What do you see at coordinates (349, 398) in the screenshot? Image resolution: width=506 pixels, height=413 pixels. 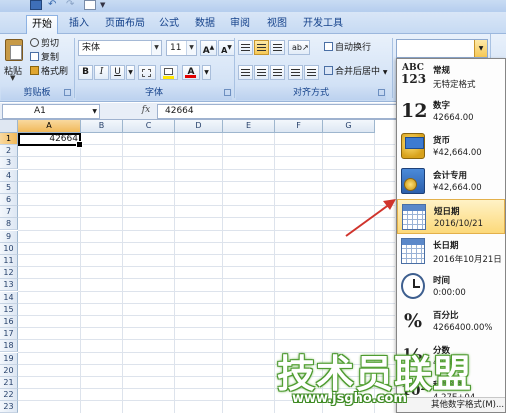 I see `watermark-url: www.jsgho.com` at bounding box center [349, 398].